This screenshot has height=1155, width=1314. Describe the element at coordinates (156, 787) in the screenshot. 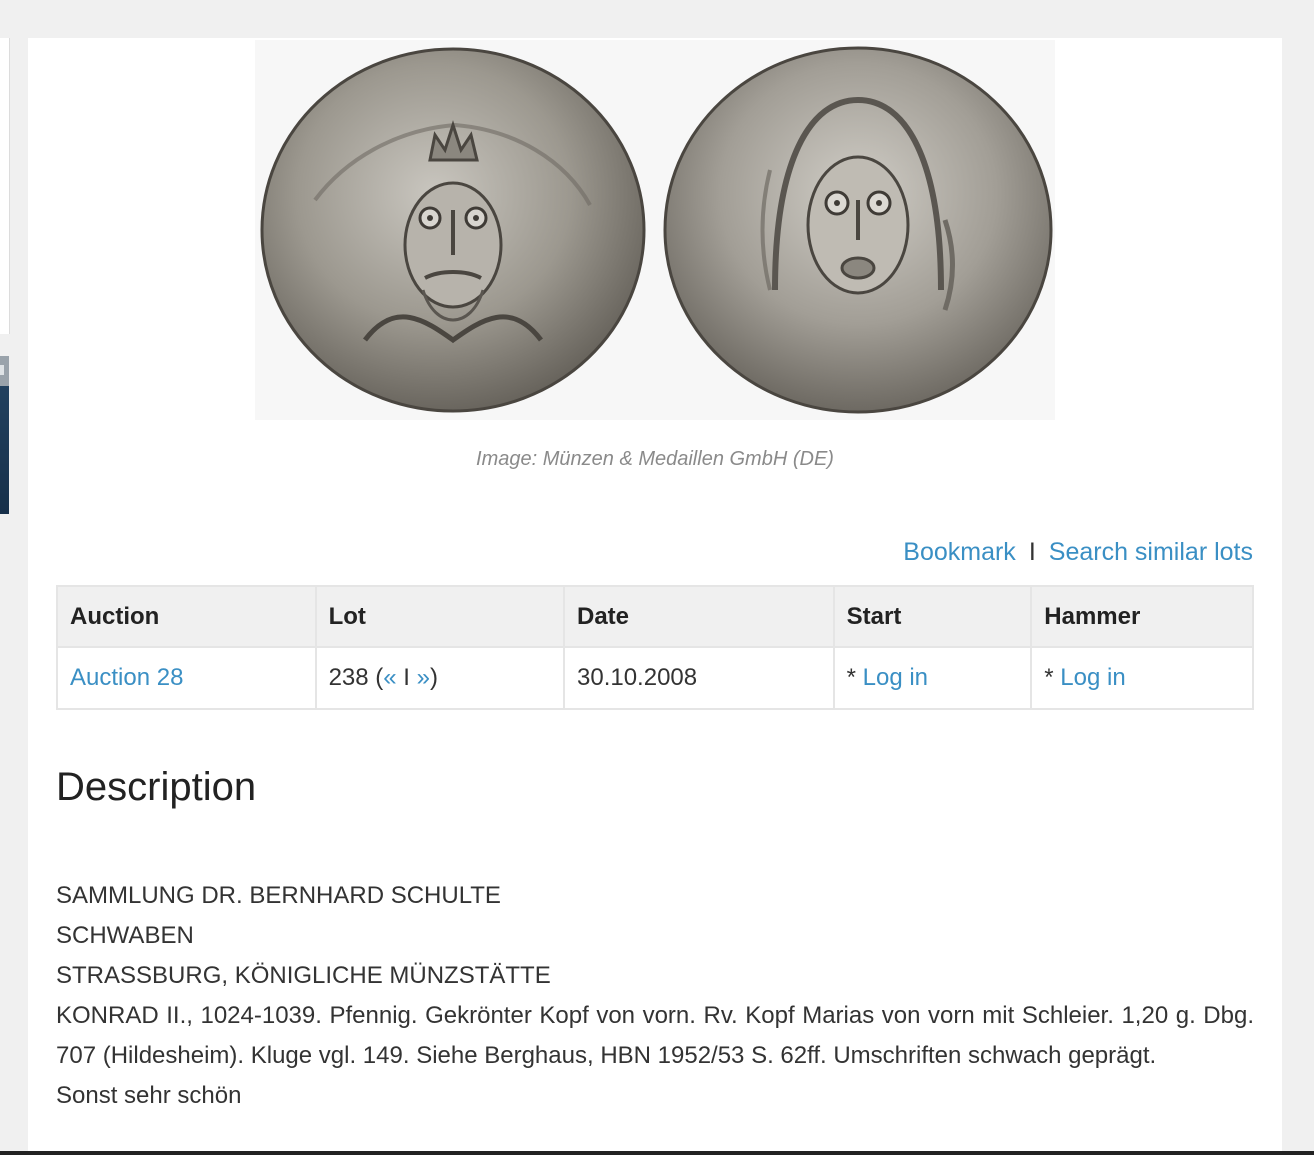

I see `description-heading: Description` at that location.